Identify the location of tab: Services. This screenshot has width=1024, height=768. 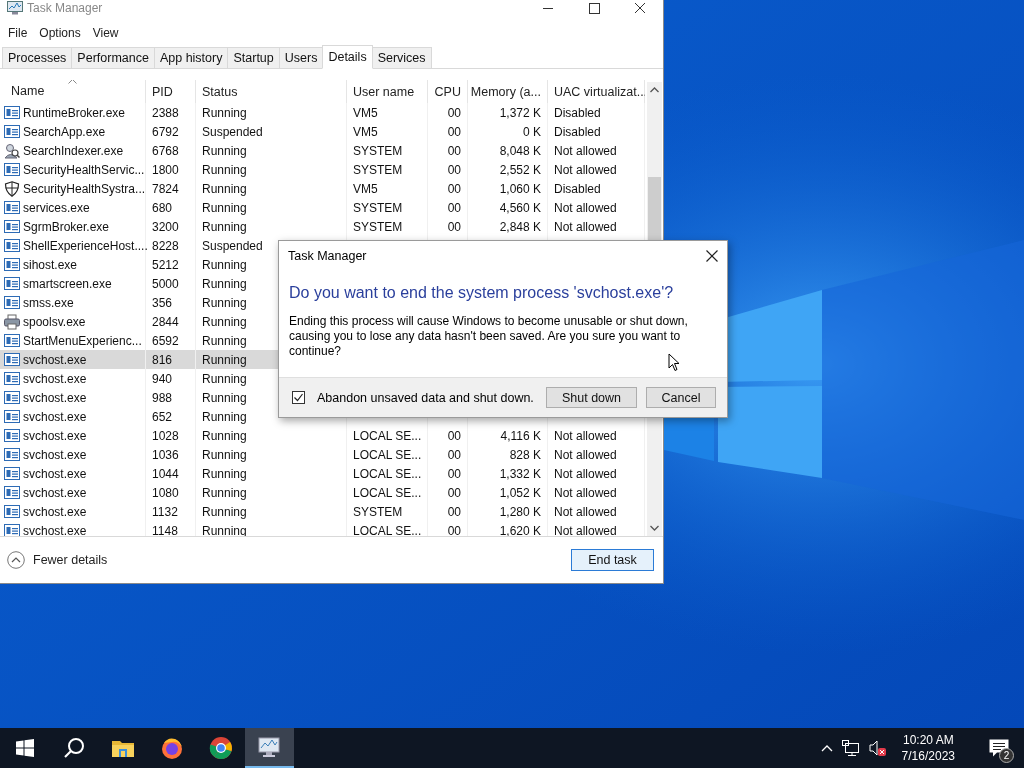
(401, 57).